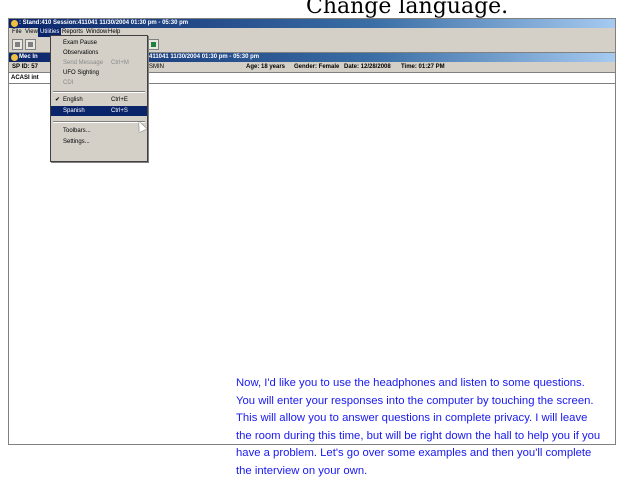 Image resolution: width=624 pixels, height=480 pixels. Describe the element at coordinates (407, 9) in the screenshot. I see `heading-text: Change language.` at that location.